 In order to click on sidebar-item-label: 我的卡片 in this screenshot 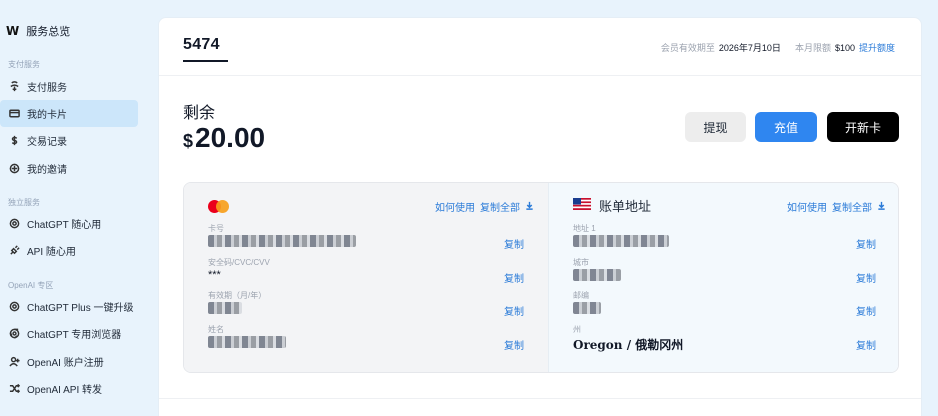, I will do `click(47, 115)`.